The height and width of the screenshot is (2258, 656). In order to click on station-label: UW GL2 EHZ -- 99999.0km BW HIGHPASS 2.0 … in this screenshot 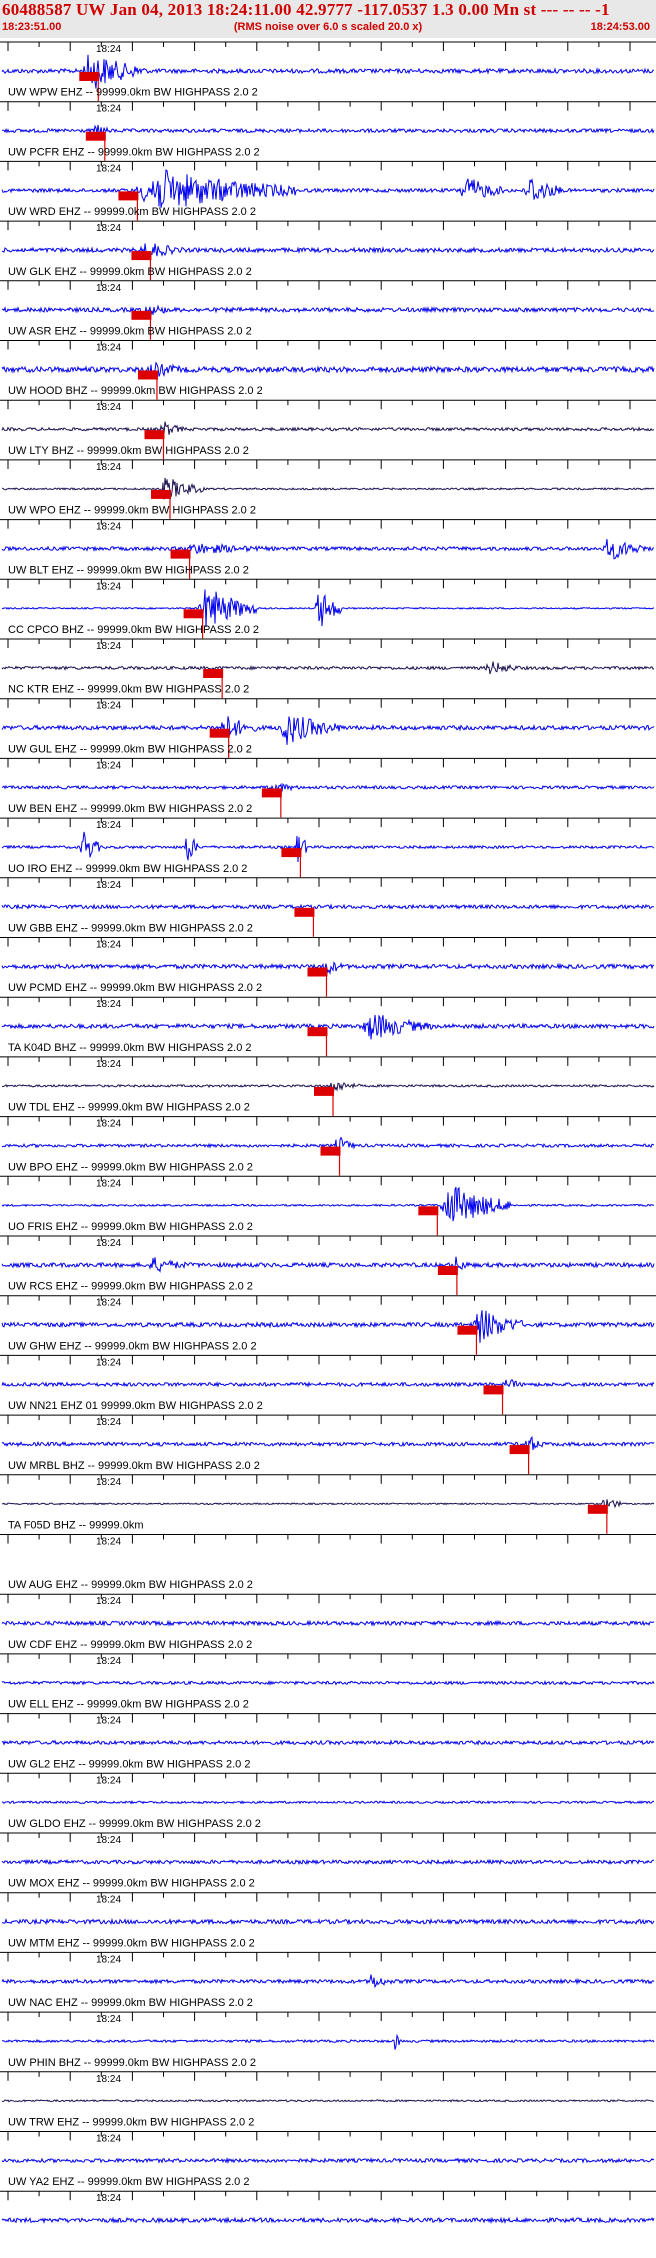, I will do `click(129, 1764)`.